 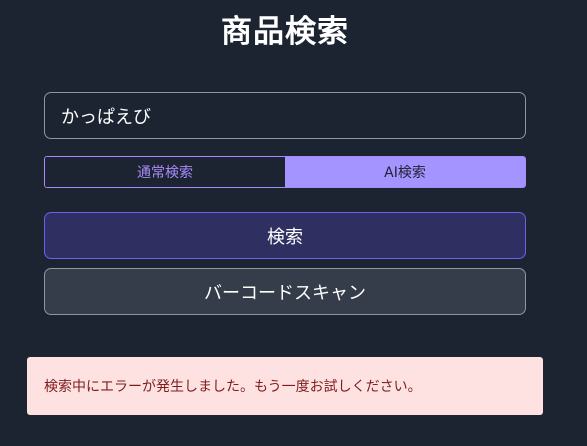 I want to click on page-title: 商品検索, so click(x=285, y=32).